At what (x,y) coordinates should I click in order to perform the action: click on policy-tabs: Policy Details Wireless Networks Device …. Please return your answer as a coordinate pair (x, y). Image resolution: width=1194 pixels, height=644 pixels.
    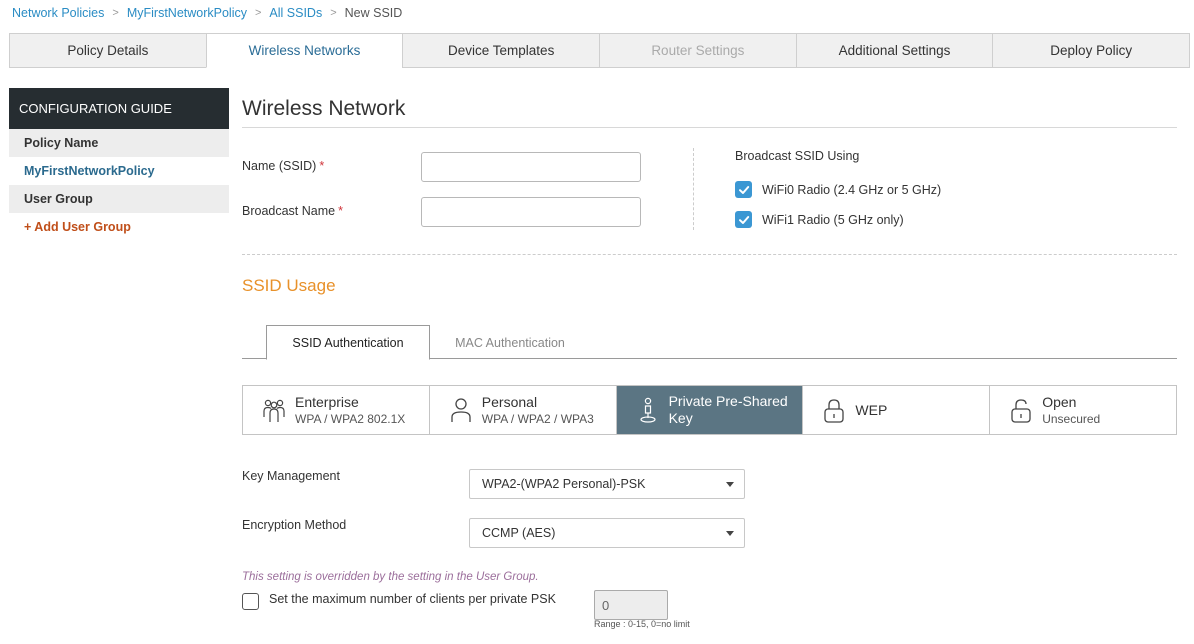
    Looking at the image, I should click on (600, 50).